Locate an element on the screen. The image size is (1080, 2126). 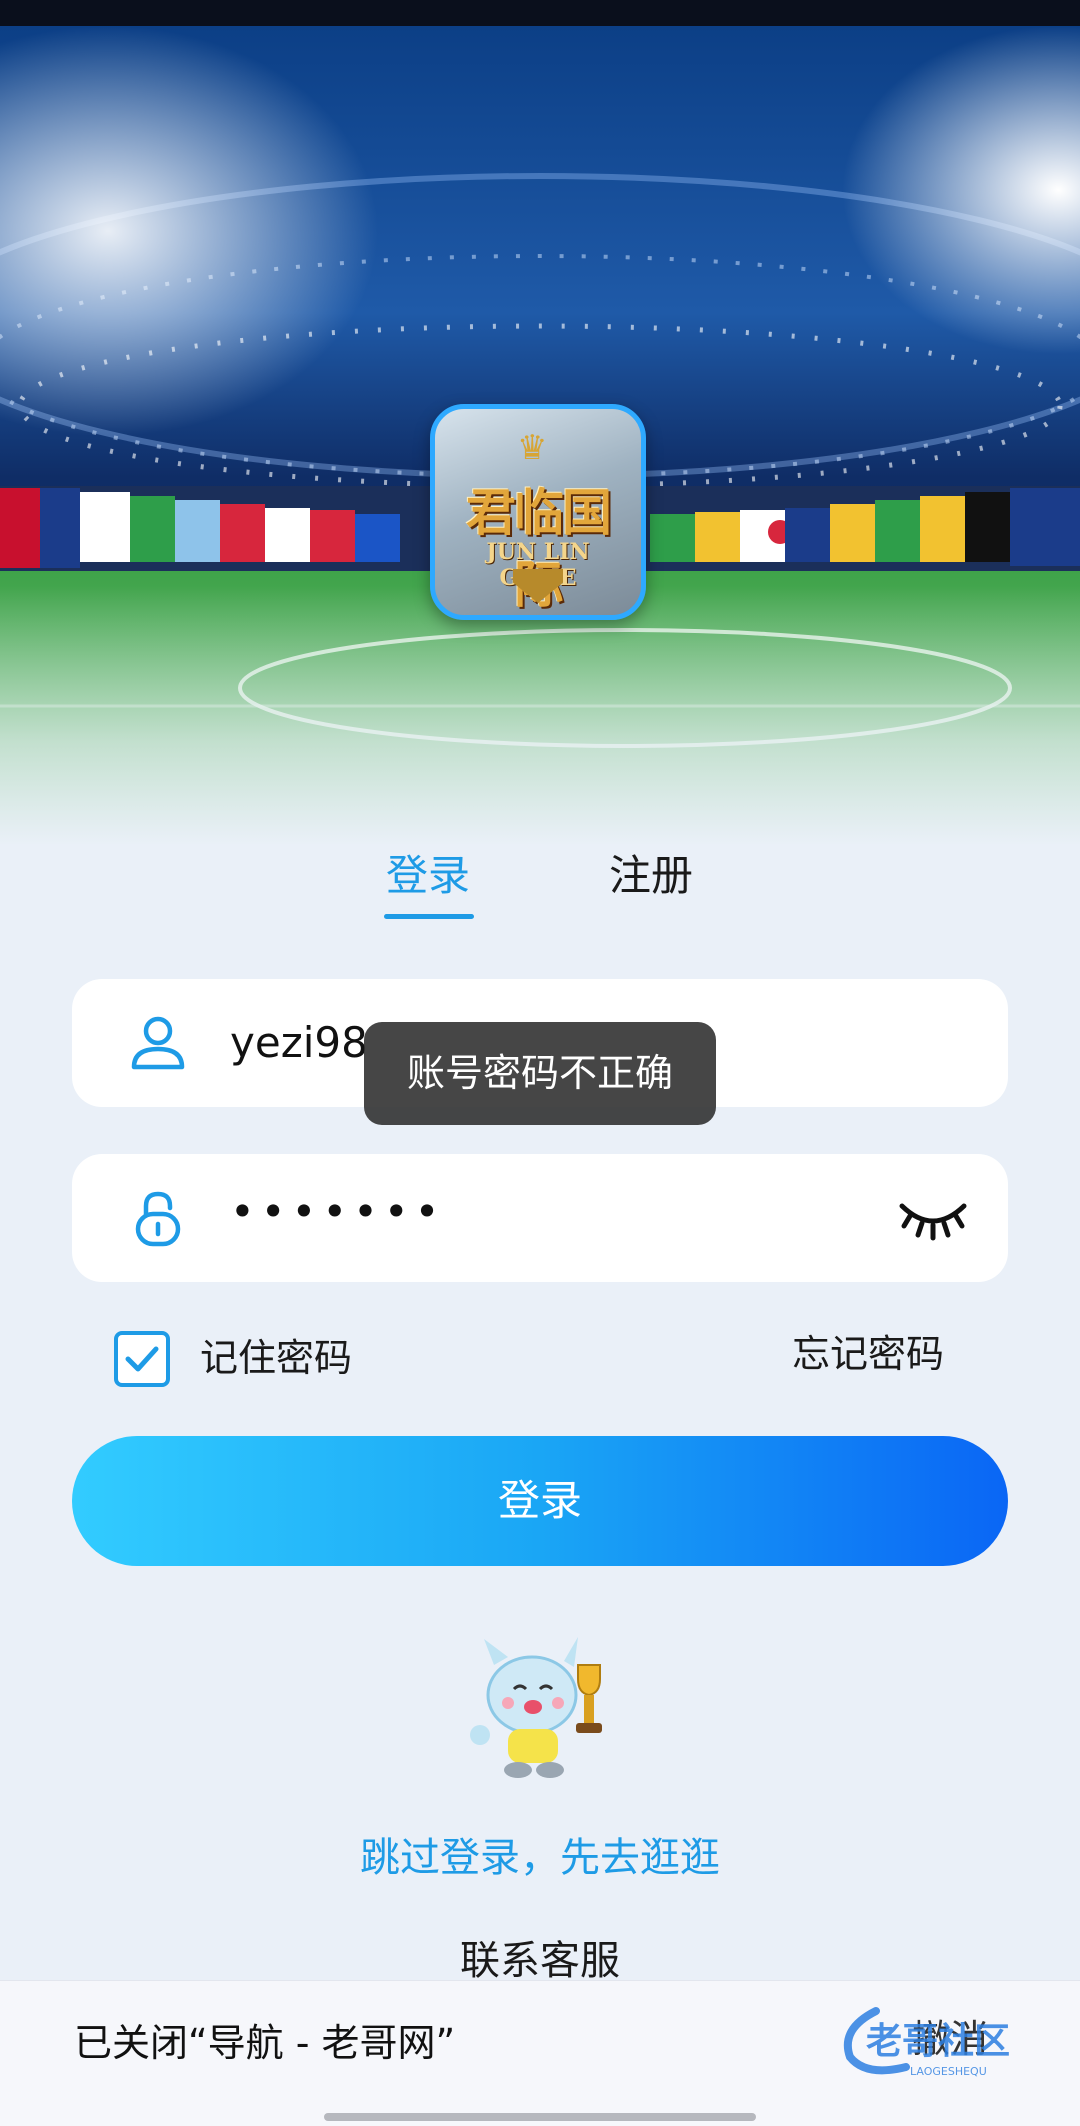
eye-closed-icon is located at coordinates (933, 1218).